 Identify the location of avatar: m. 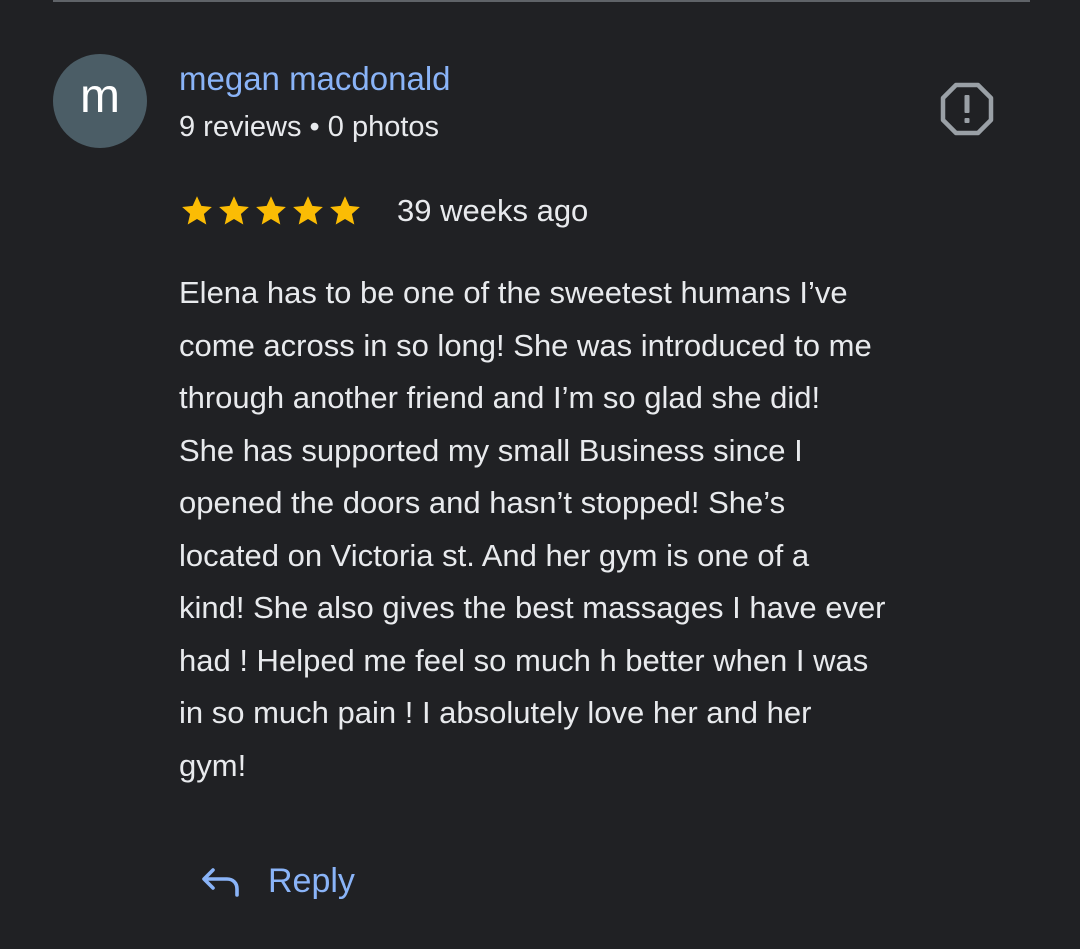
(100, 101).